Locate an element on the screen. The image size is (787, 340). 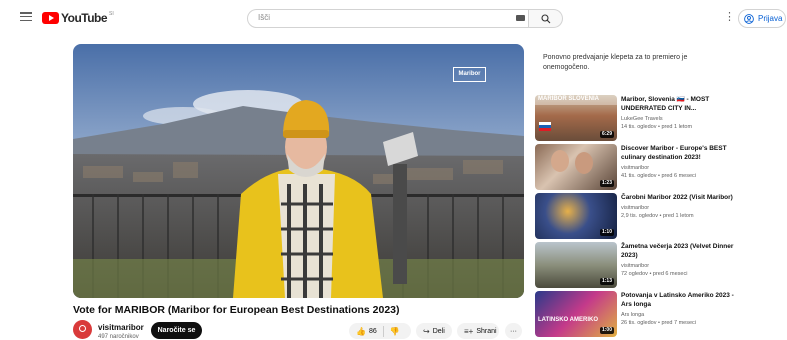
logo-region: SI is located at coordinates (111, 13).